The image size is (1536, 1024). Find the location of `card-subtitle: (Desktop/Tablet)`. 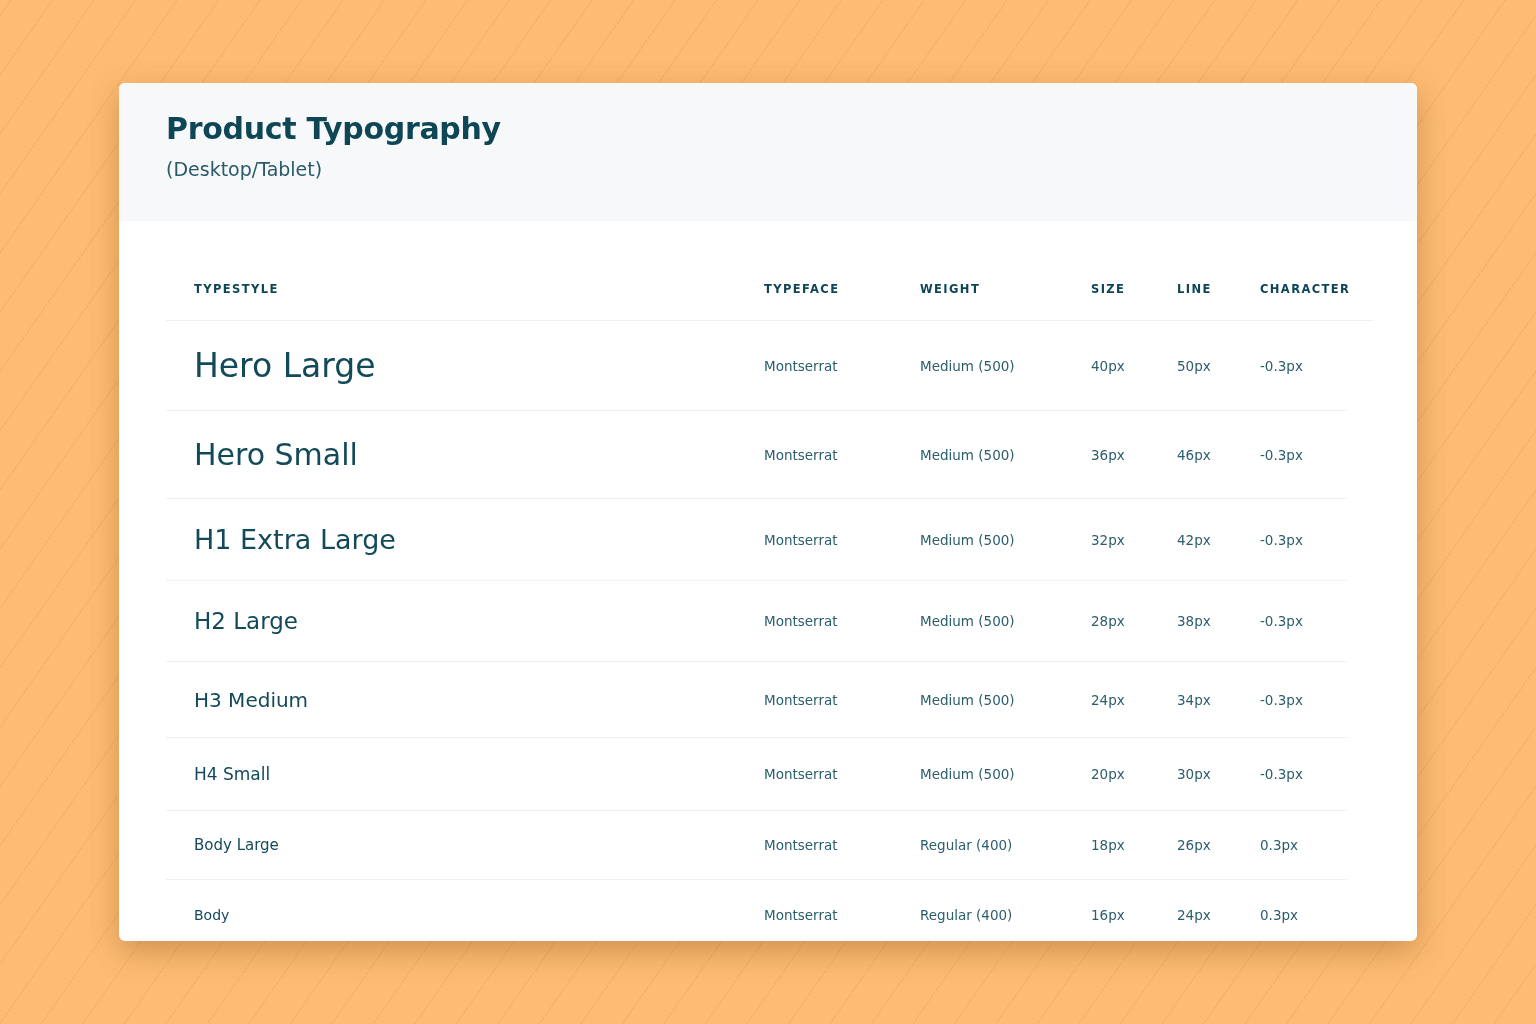

card-subtitle: (Desktop/Tablet) is located at coordinates (245, 169).